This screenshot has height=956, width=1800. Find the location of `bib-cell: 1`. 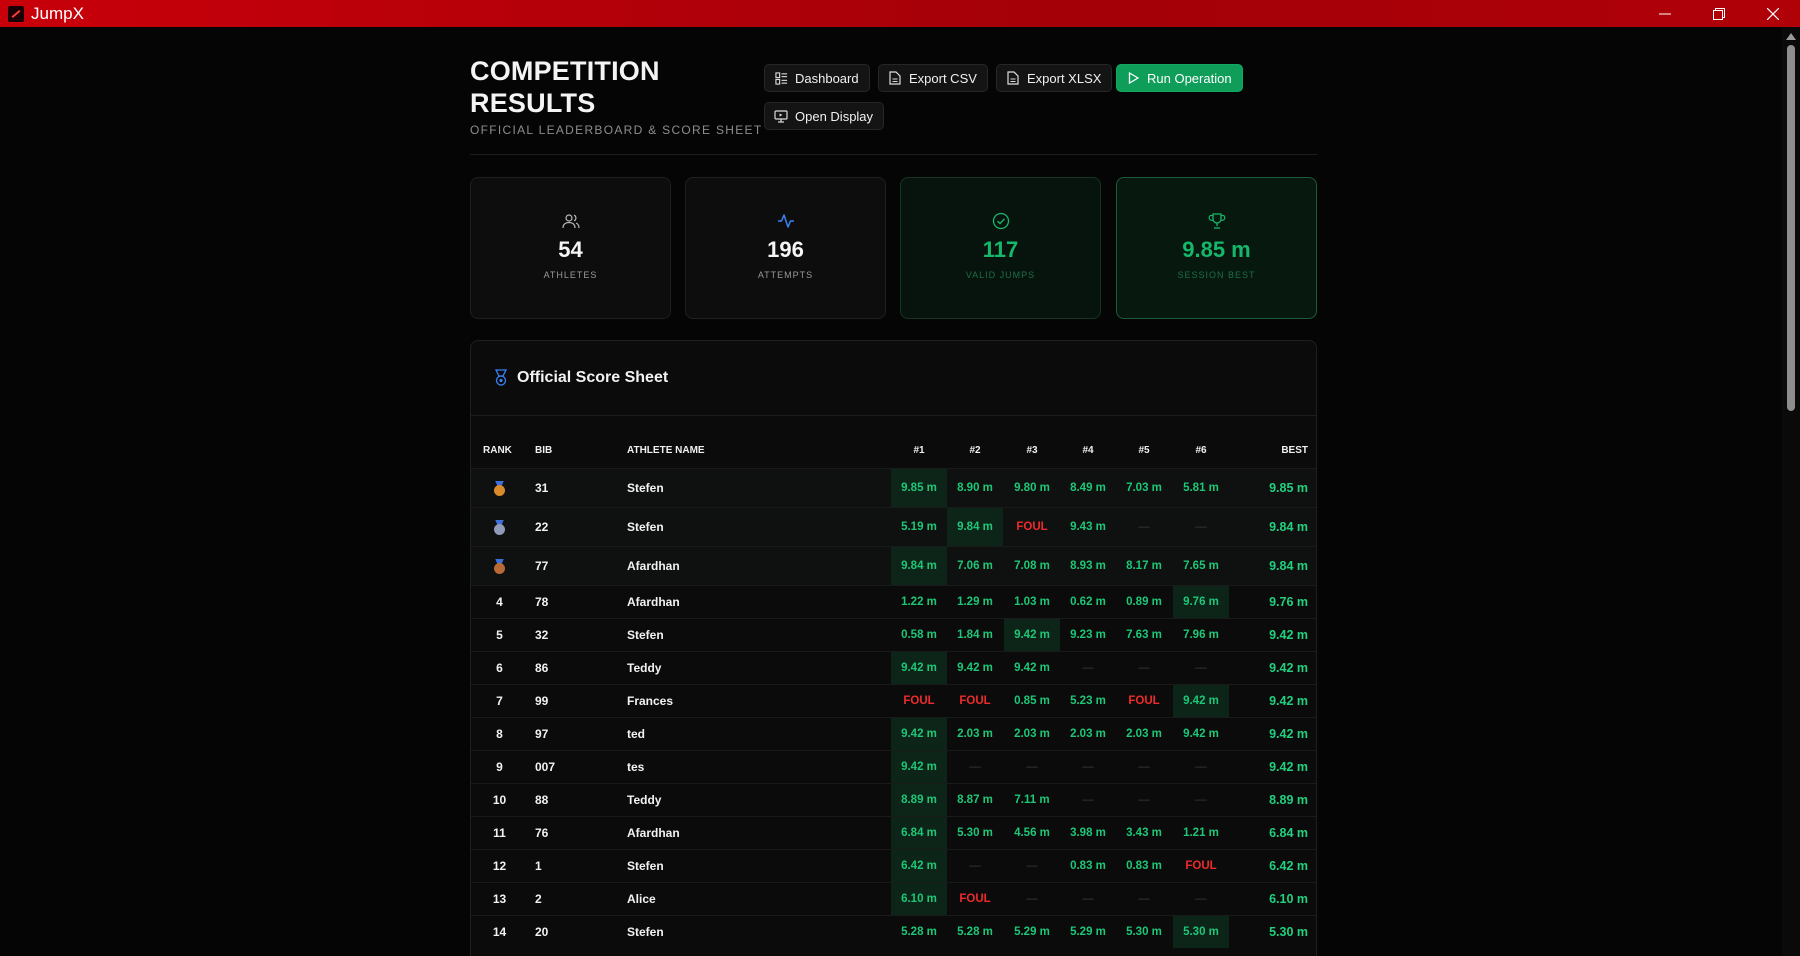

bib-cell: 1 is located at coordinates (538, 866).